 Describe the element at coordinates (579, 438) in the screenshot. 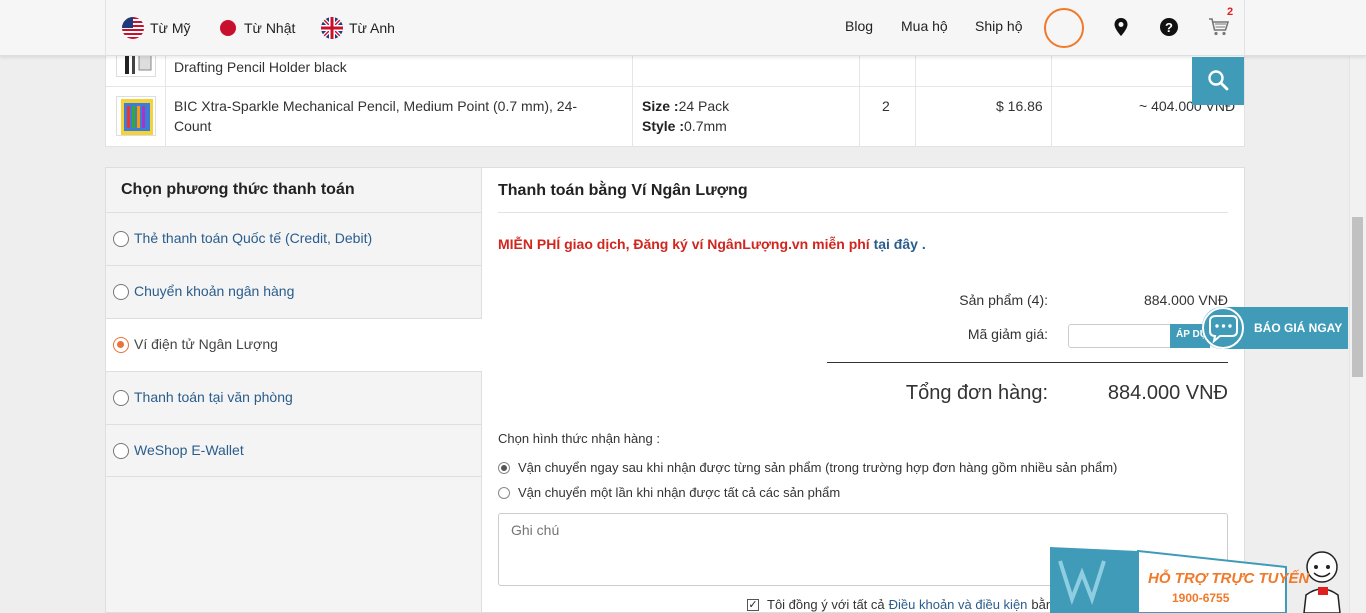

I see `shipping-method-title: Chọn hình thức nhận hàng :` at that location.